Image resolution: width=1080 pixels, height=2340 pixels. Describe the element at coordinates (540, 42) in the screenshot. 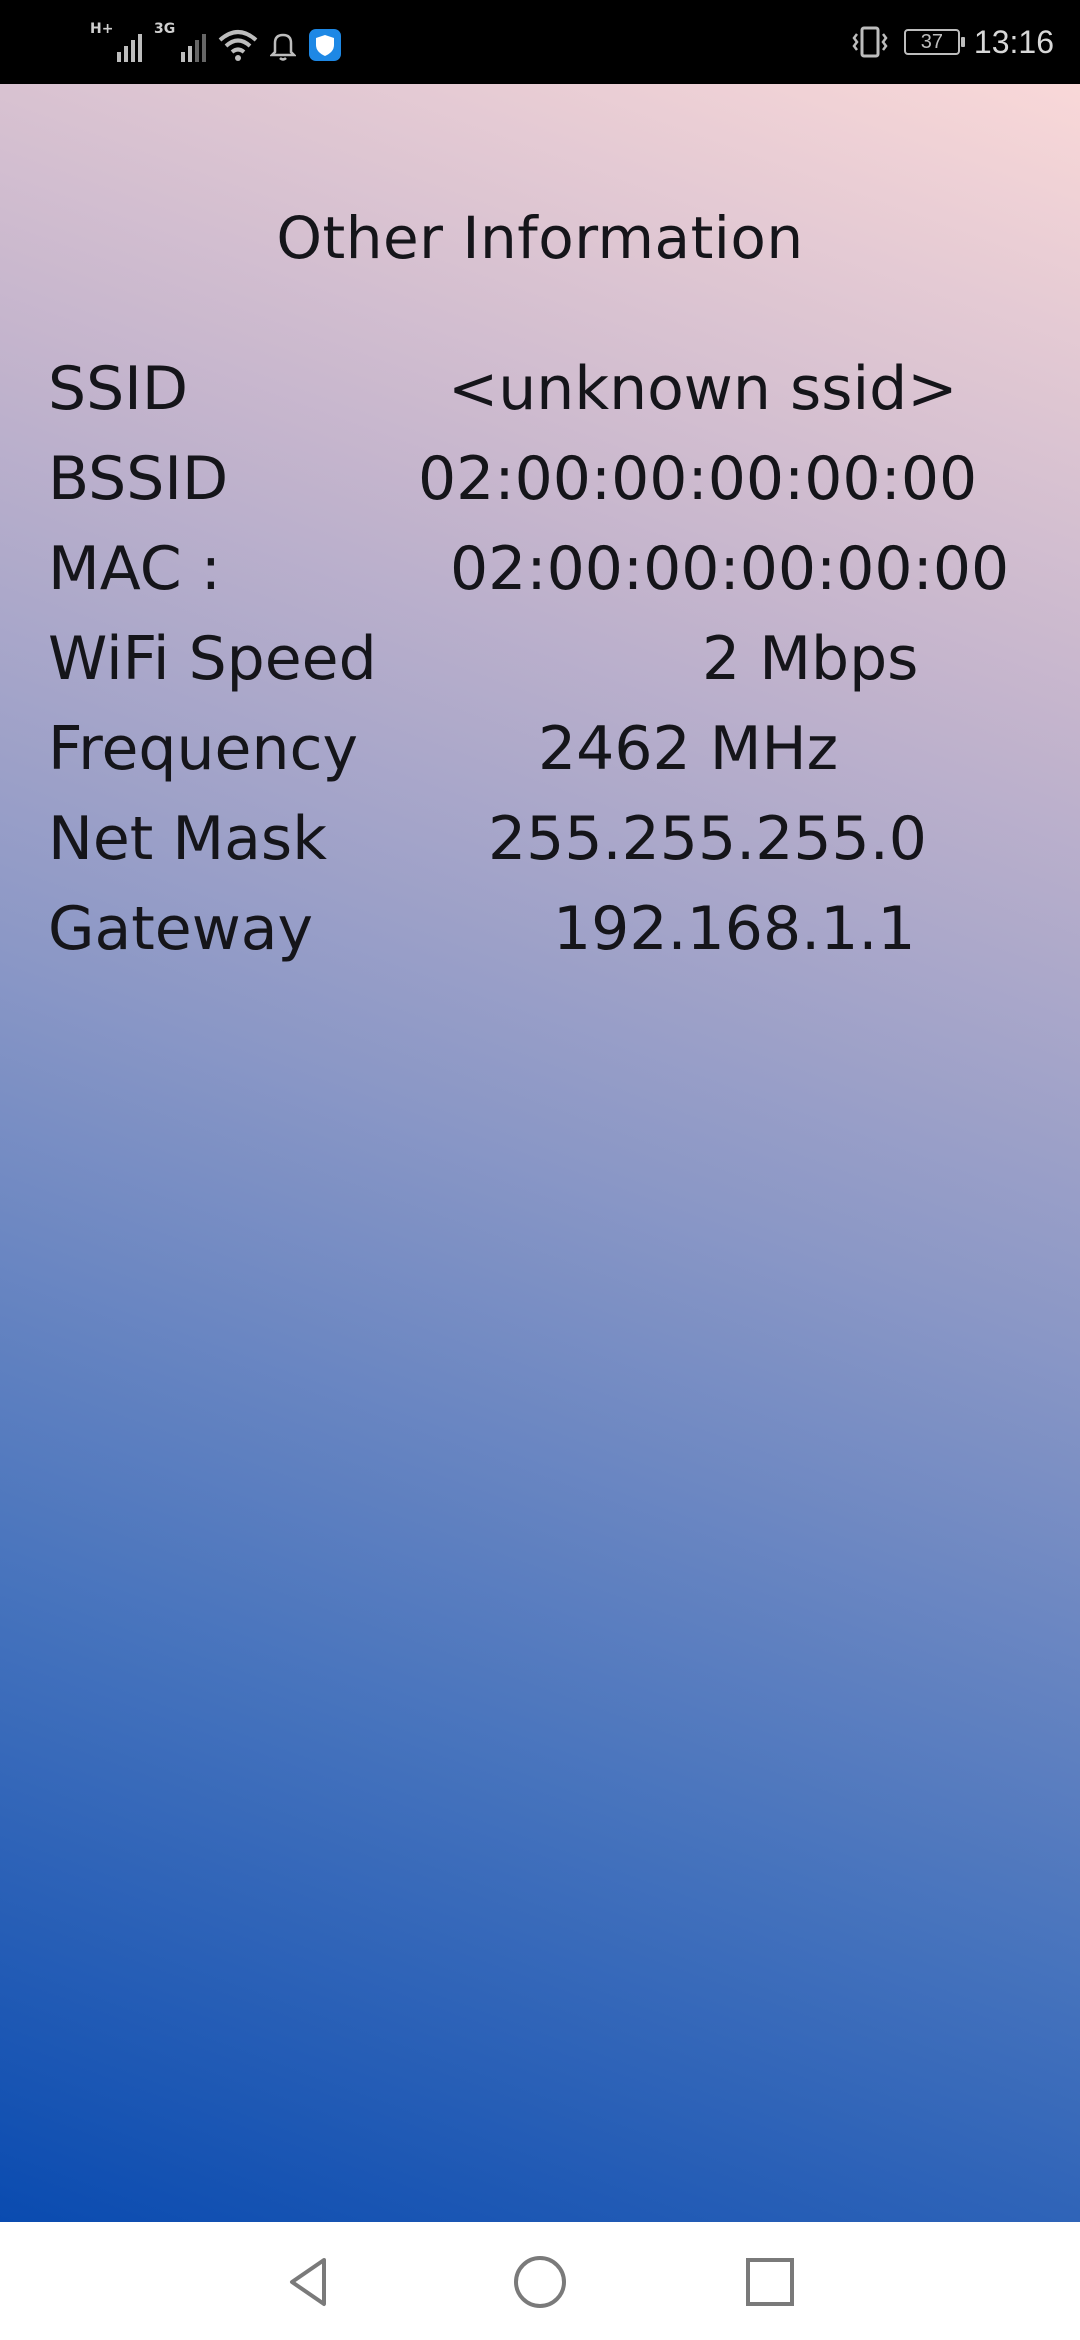

I see `status-bar: H+ 3G 37 13:16` at that location.